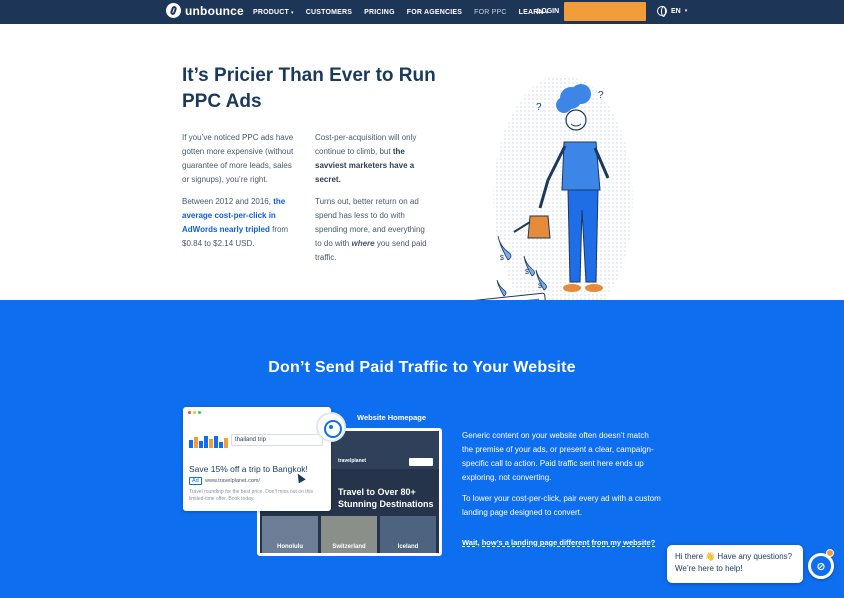 The height and width of the screenshot is (598, 844). I want to click on ad-url: www.travelplanet.com/, so click(233, 481).